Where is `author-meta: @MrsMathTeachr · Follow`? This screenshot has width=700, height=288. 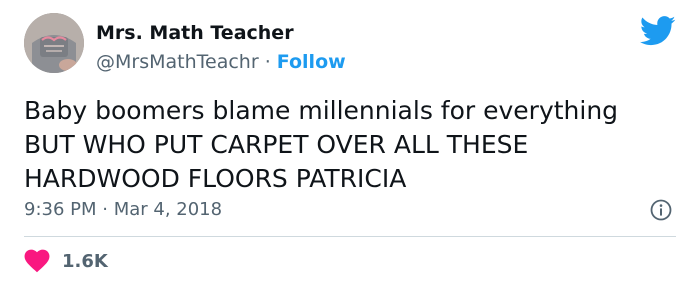 author-meta: @MrsMathTeachr · Follow is located at coordinates (221, 62).